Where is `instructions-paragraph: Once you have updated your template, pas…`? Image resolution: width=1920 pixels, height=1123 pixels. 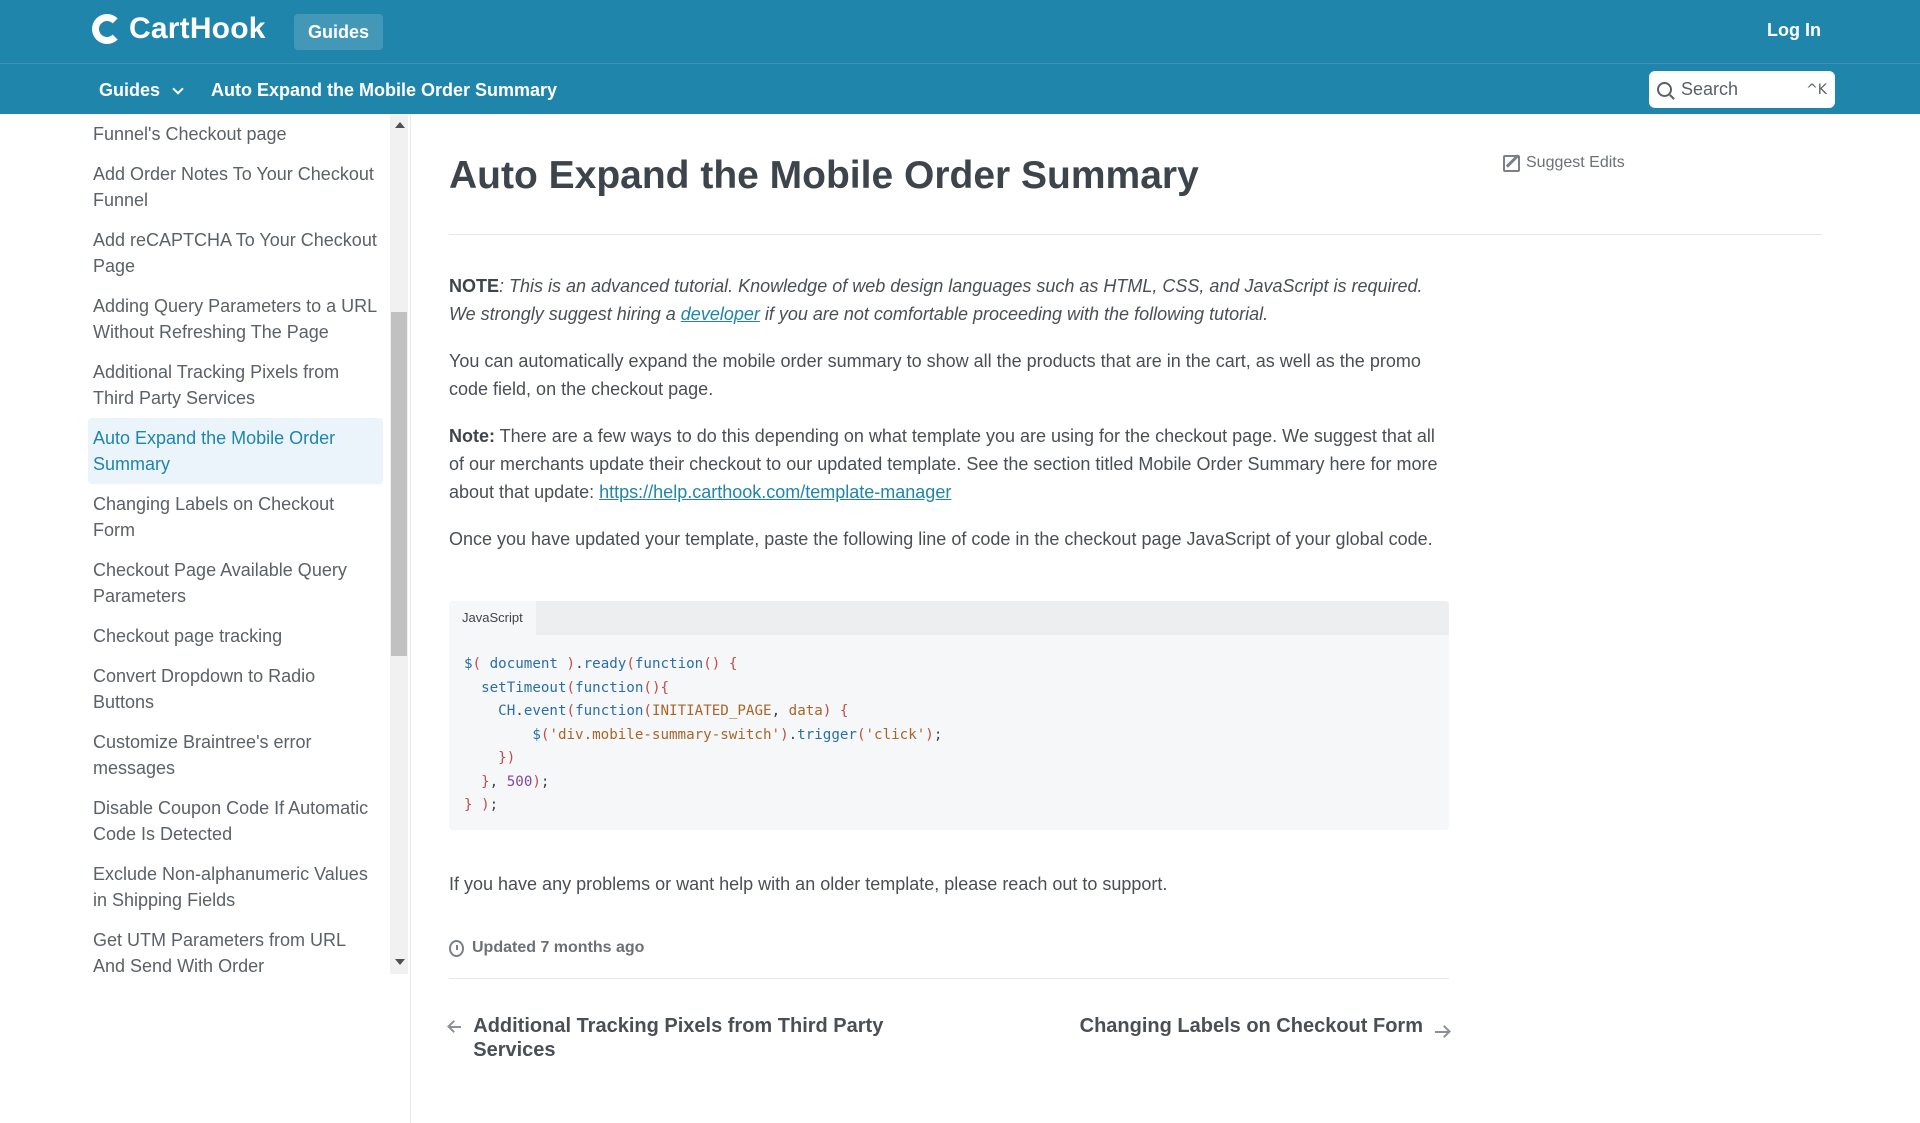 instructions-paragraph: Once you have updated your template, pas… is located at coordinates (941, 539).